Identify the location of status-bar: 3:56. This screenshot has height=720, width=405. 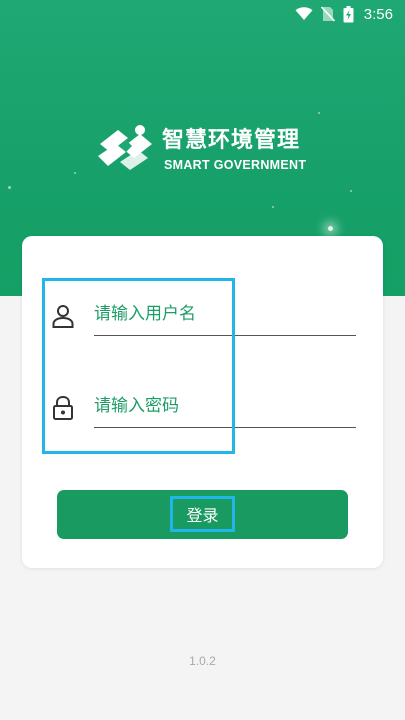
(202, 14).